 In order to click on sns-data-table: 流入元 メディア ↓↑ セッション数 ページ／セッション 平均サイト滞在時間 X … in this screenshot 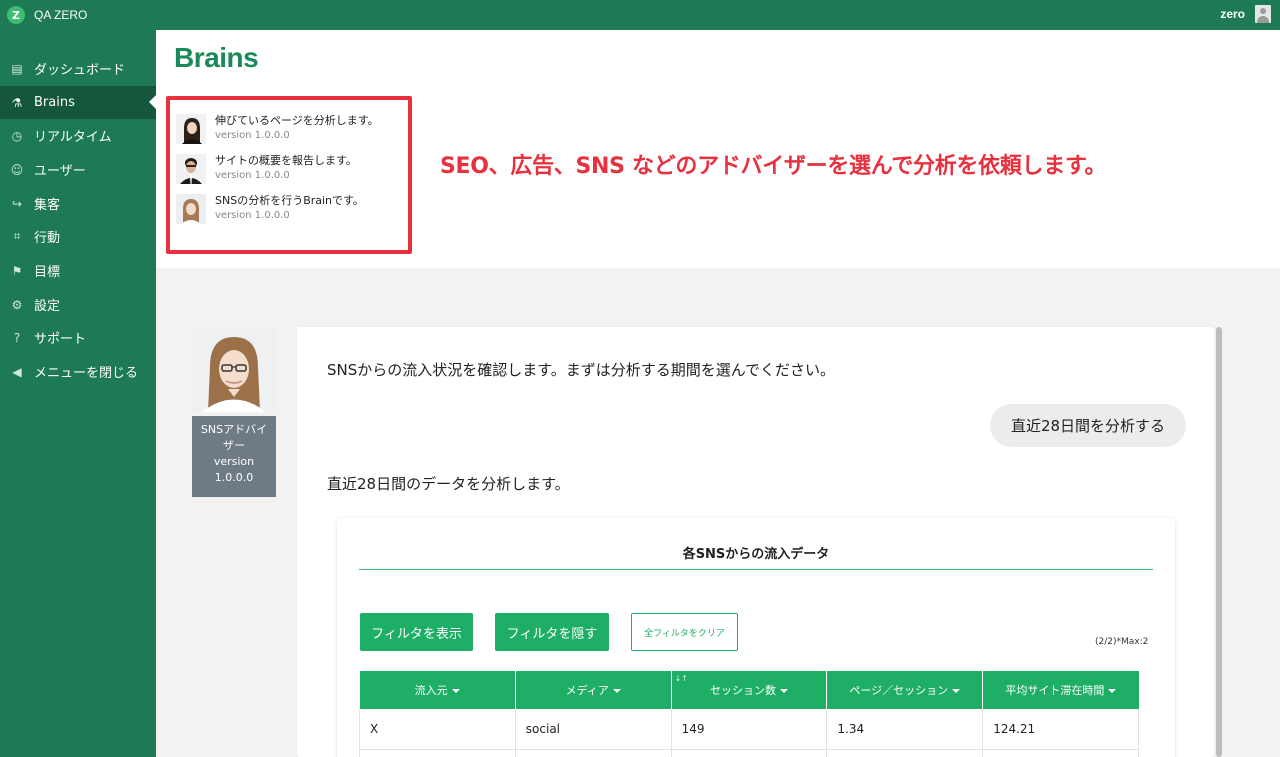, I will do `click(749, 714)`.